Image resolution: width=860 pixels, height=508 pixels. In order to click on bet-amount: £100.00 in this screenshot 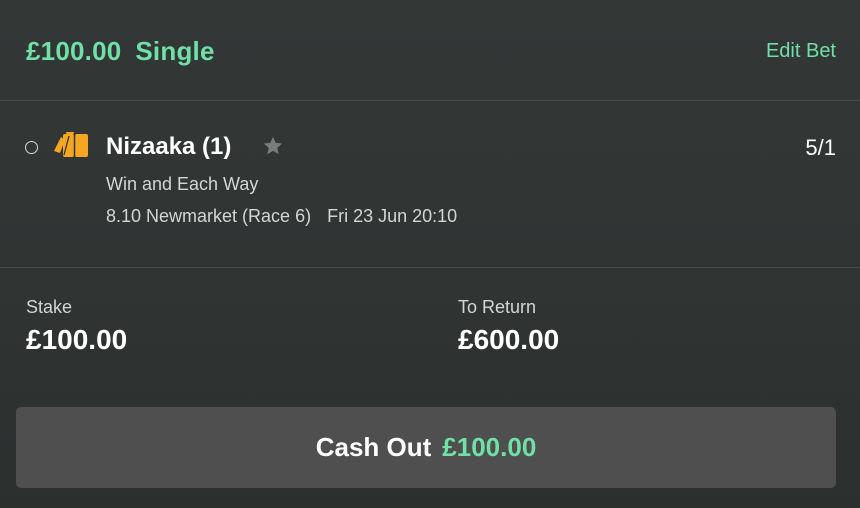, I will do `click(74, 51)`.